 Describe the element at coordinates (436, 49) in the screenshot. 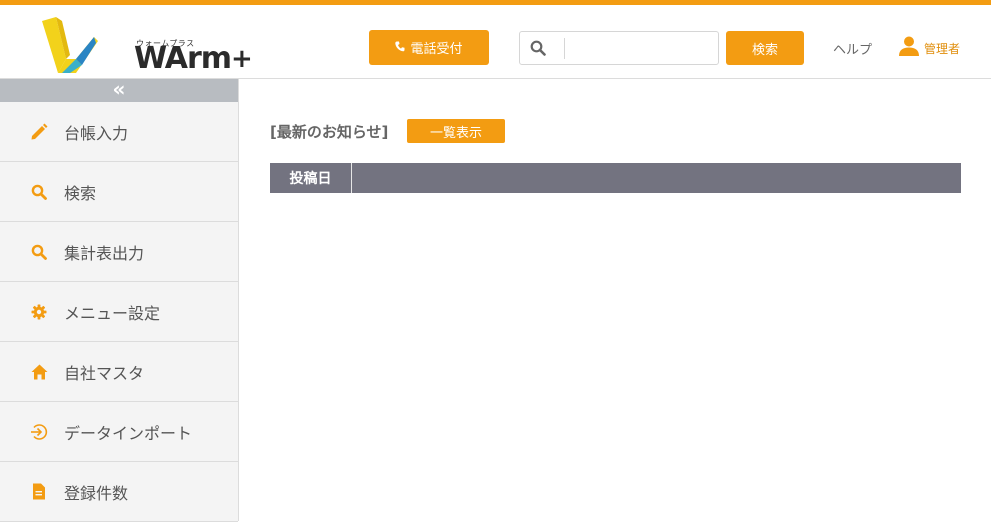

I see `phone-reception-label: 電話受付` at that location.